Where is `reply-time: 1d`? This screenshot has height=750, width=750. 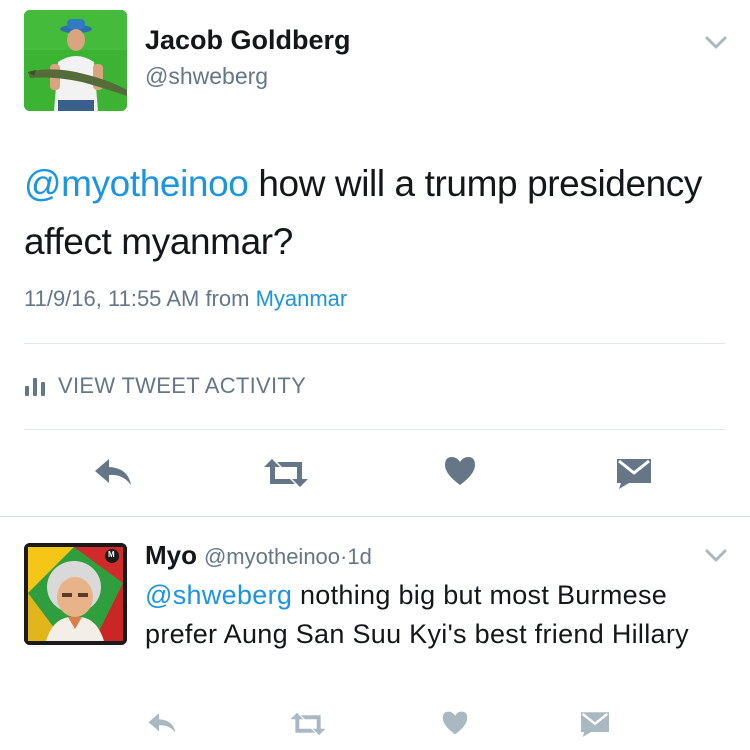
reply-time: 1d is located at coordinates (359, 556).